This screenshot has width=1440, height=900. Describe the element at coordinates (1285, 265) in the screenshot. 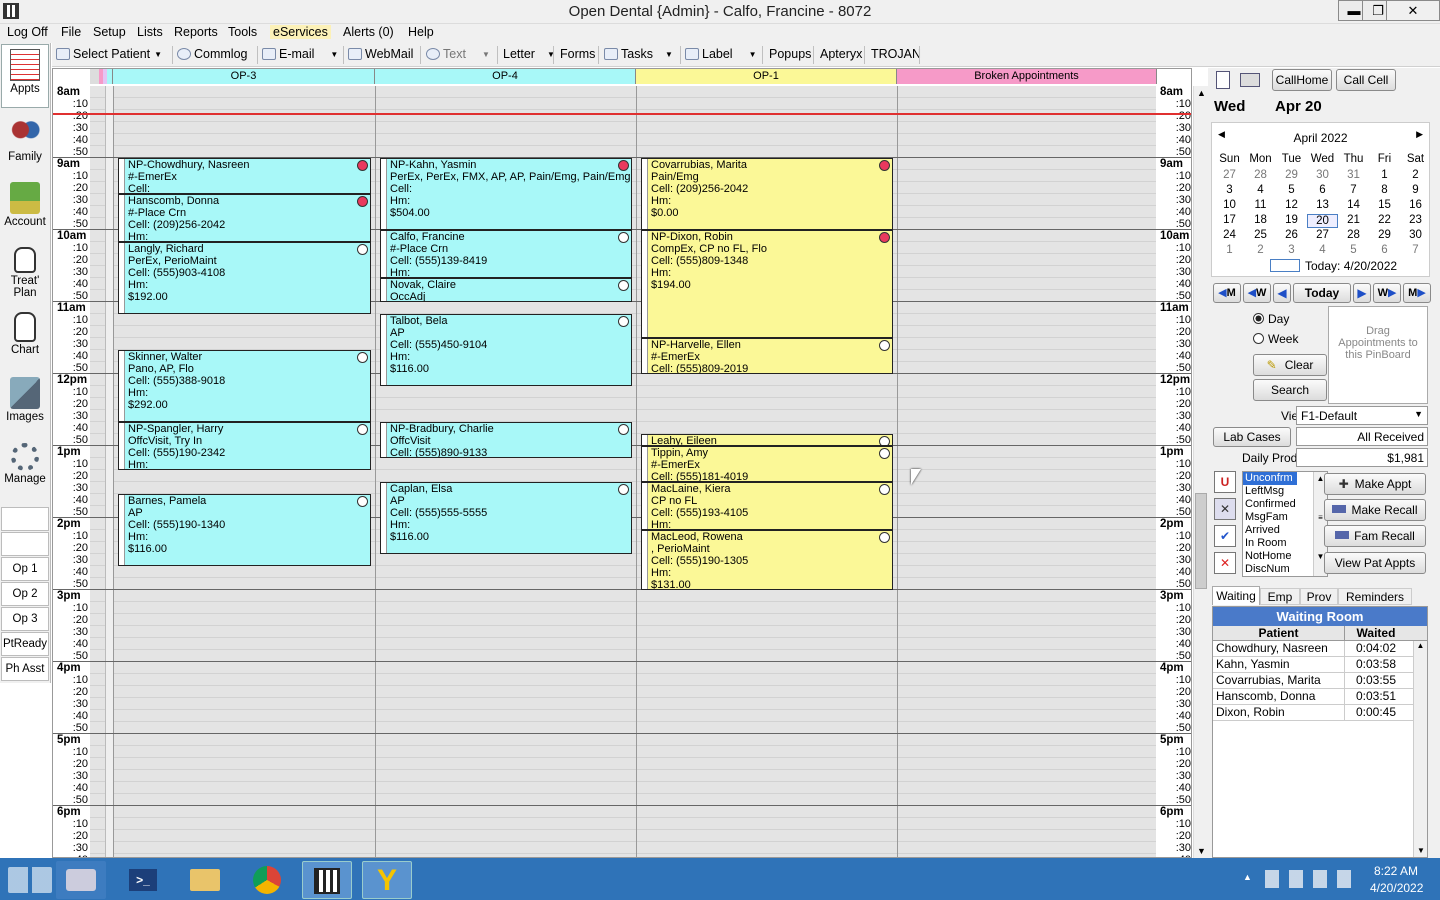

I see `today-indicator` at that location.